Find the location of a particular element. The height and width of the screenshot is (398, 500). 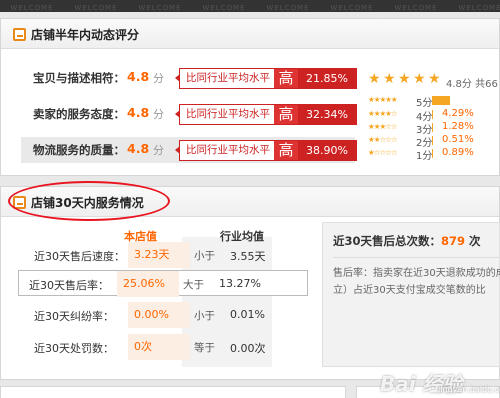

stars-4-icon: ★★★★☆ is located at coordinates (383, 113).